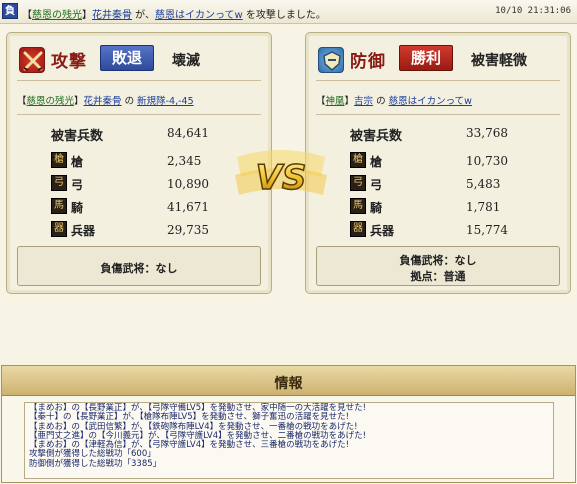 This screenshot has height=484, width=577. What do you see at coordinates (288, 384) in the screenshot?
I see `info-title: 情報` at bounding box center [288, 384].